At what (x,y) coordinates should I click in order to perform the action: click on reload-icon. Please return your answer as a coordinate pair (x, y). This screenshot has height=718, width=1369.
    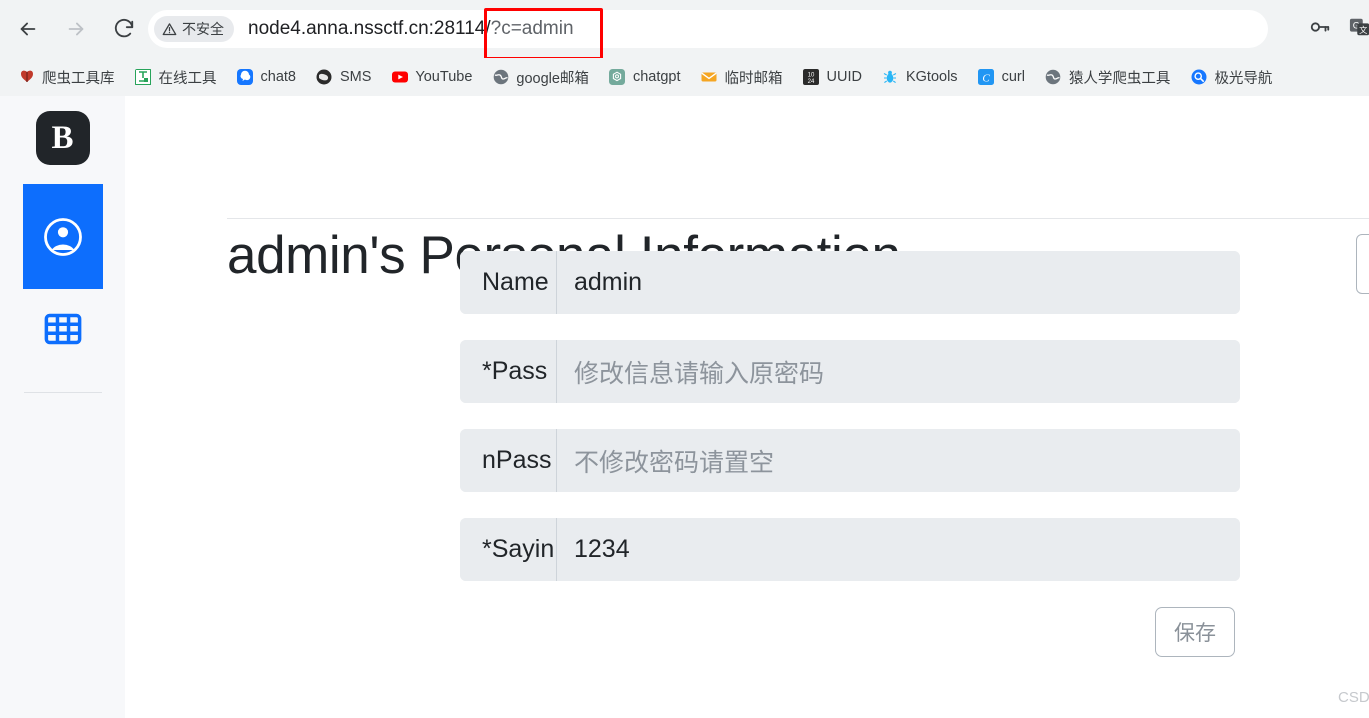
    Looking at the image, I should click on (124, 29).